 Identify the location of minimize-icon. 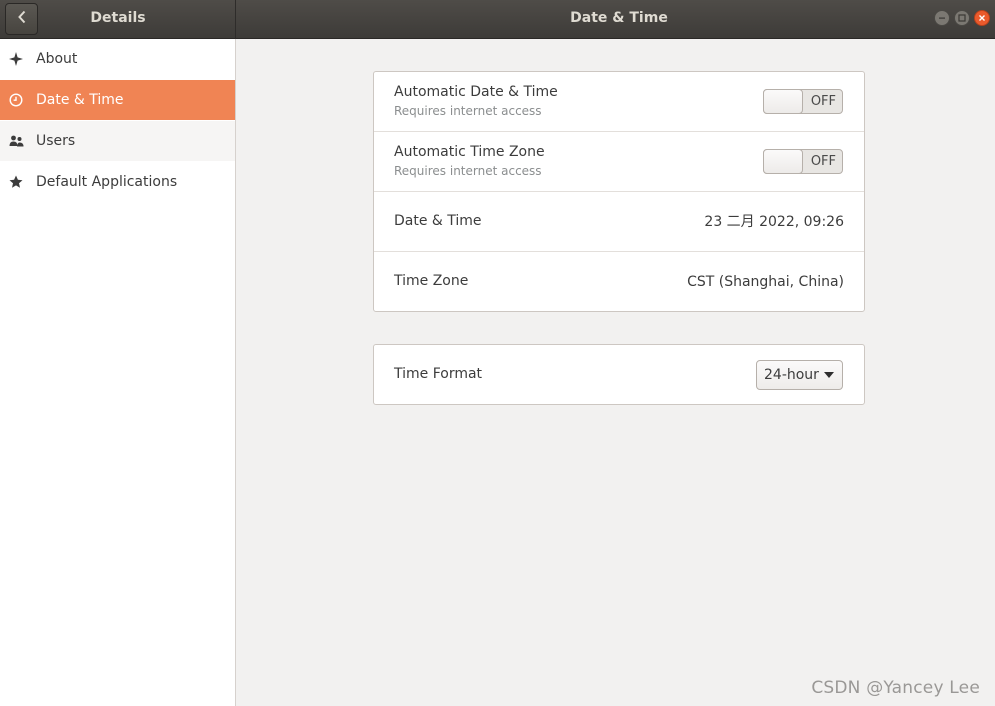
(942, 18).